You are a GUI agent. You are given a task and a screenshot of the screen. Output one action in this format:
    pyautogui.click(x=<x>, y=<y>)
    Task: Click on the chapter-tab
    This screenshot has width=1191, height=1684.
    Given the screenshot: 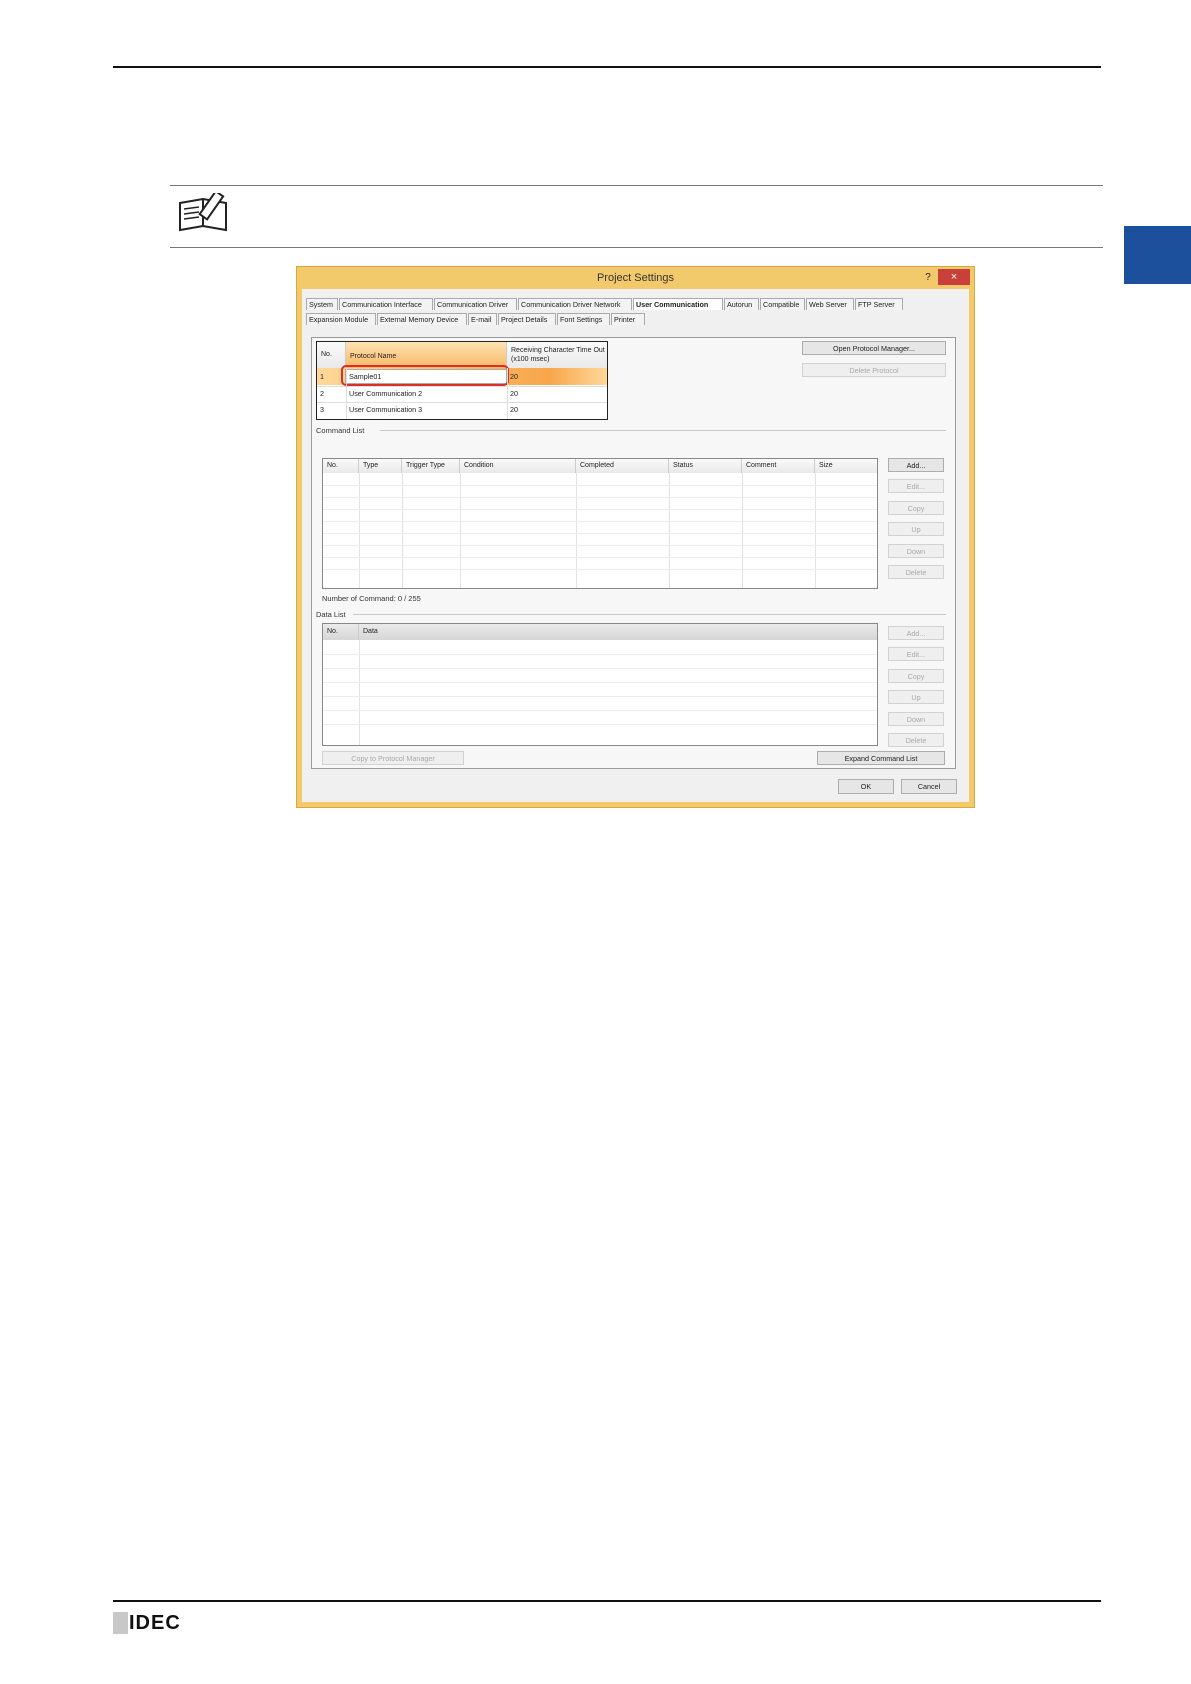 What is the action you would take?
    pyautogui.click(x=1157, y=255)
    